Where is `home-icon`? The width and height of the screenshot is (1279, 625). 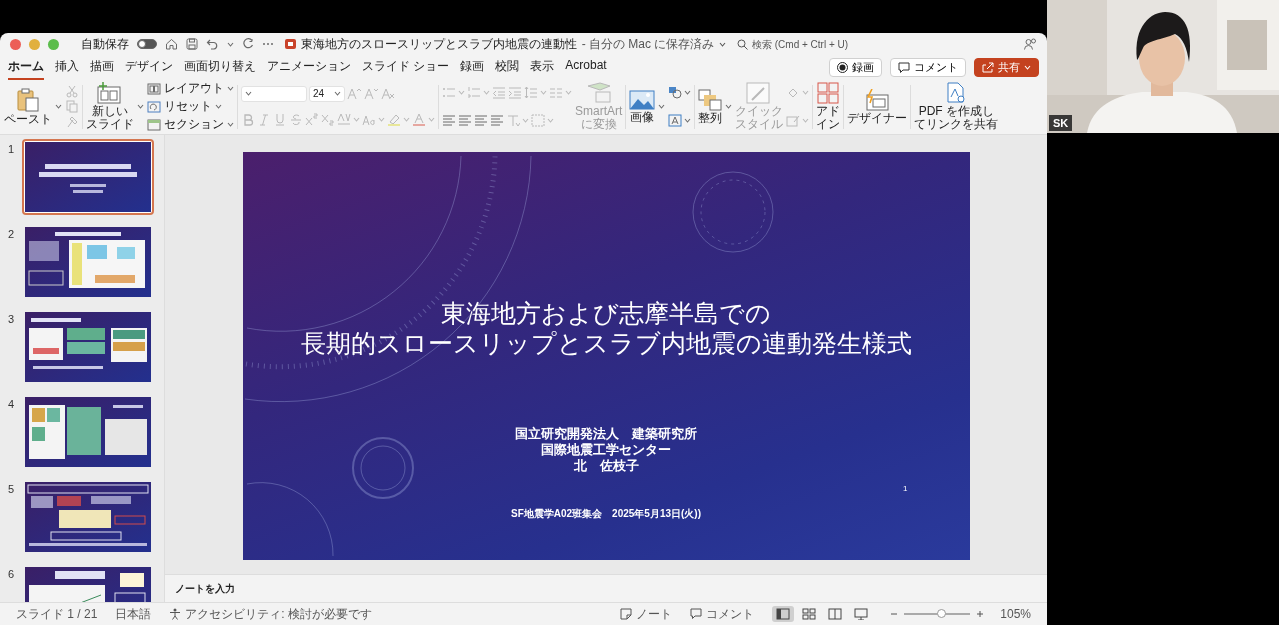 home-icon is located at coordinates (171, 44).